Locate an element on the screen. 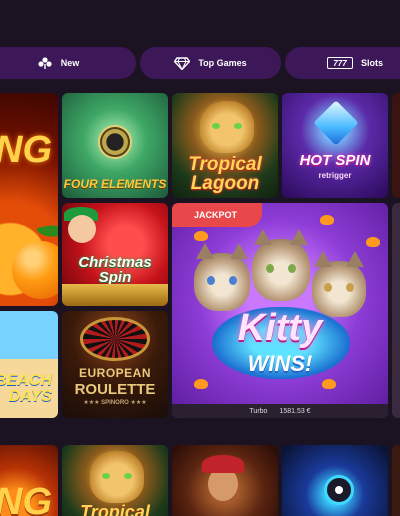 Image resolution: width=400 pixels, height=516 pixels. clover-icon is located at coordinates (45, 63).